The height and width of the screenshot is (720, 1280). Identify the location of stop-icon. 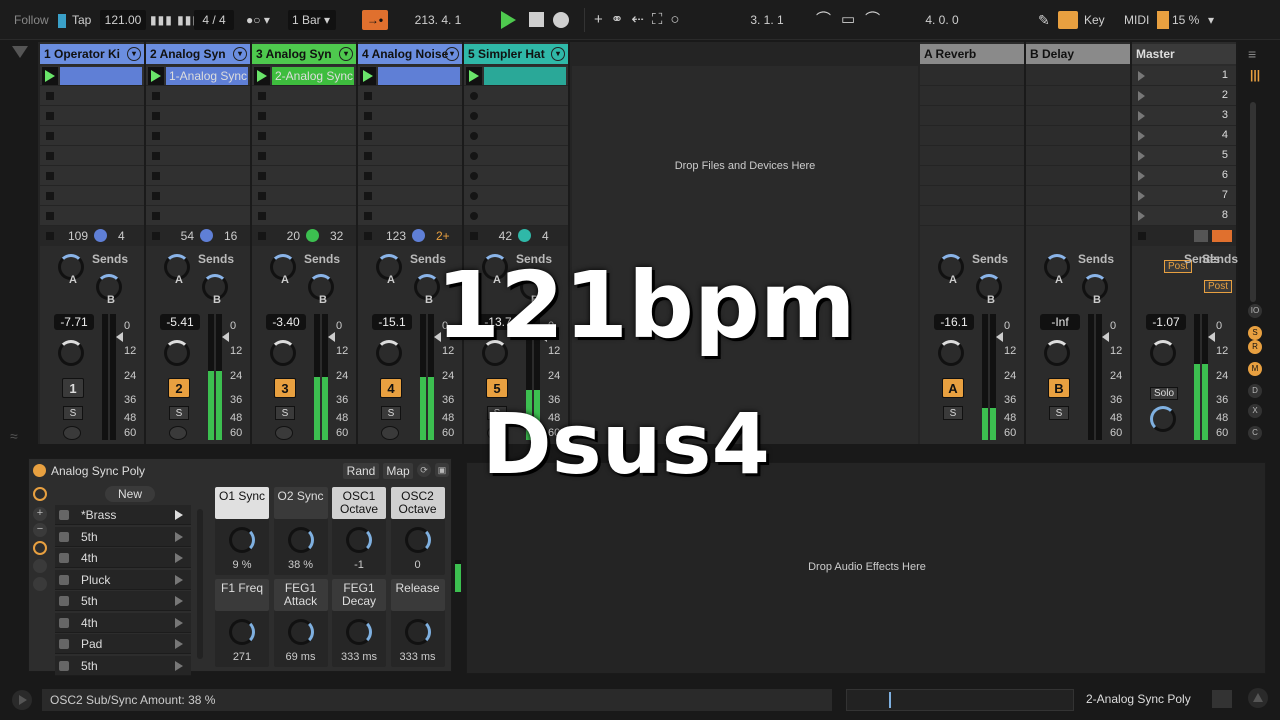
(536, 19).